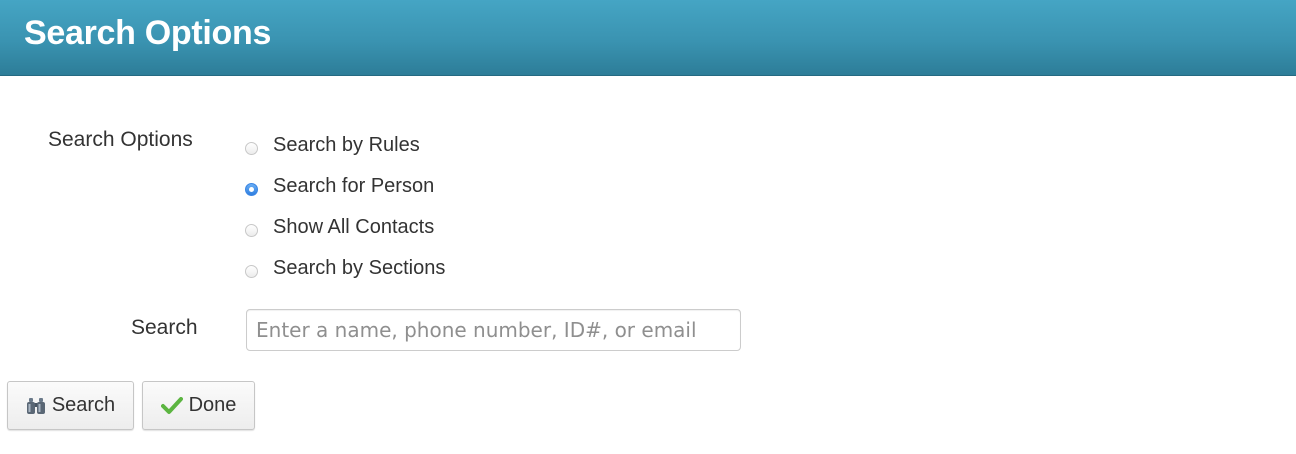 This screenshot has height=454, width=1296. I want to click on done-button: Done, so click(198, 405).